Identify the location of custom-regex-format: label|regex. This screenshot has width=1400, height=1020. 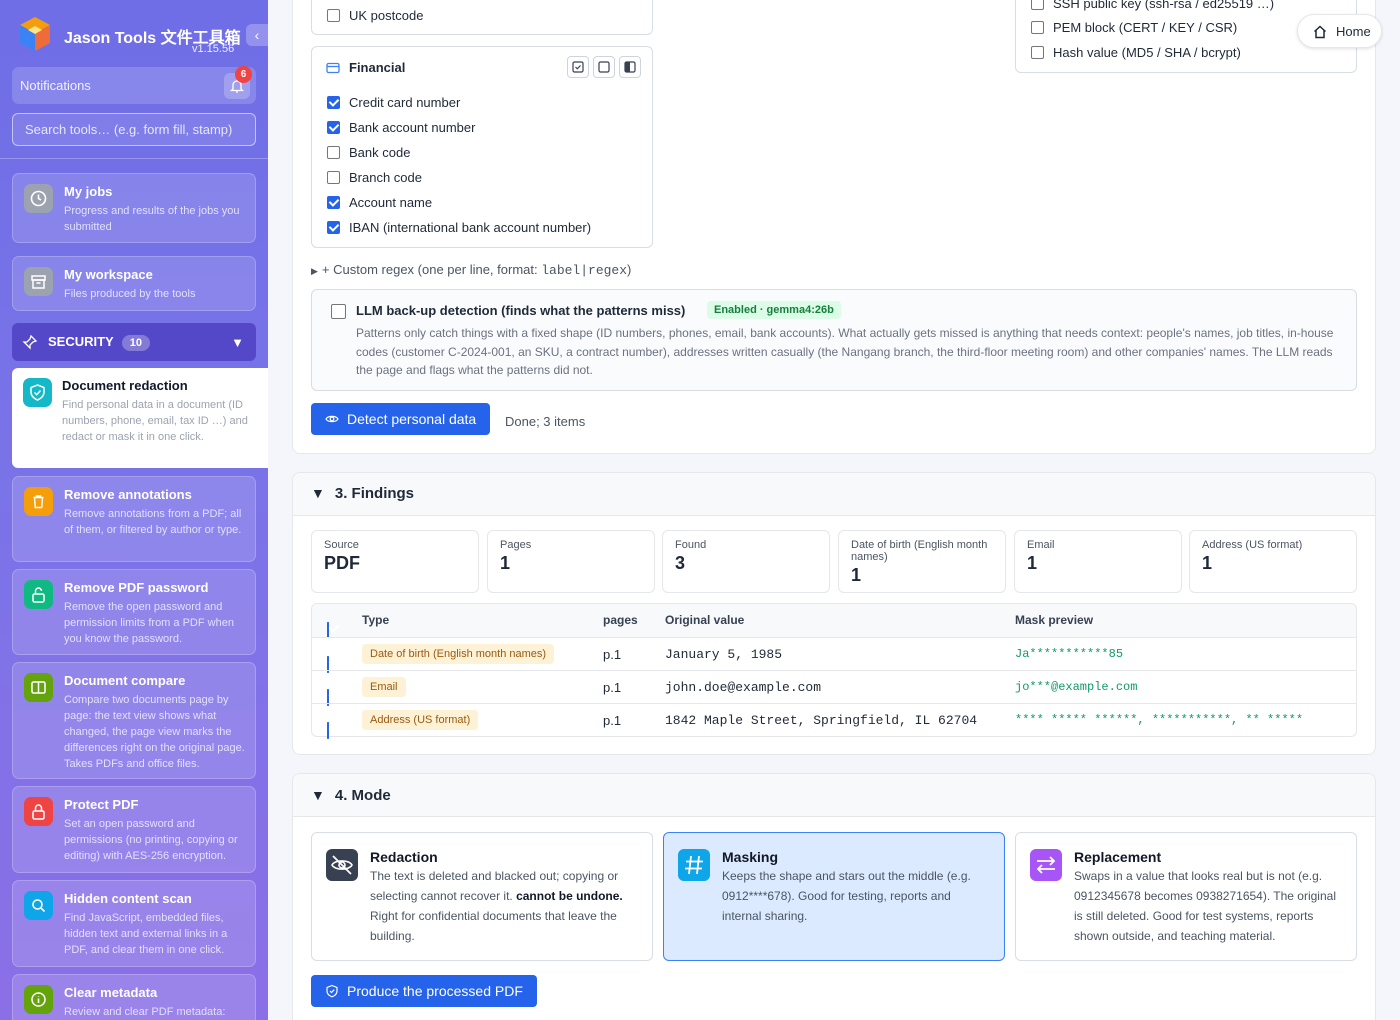
(584, 270).